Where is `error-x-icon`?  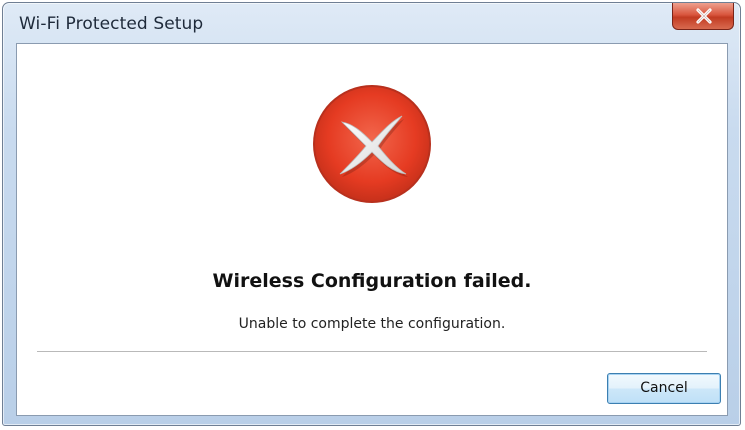
error-x-icon is located at coordinates (372, 144).